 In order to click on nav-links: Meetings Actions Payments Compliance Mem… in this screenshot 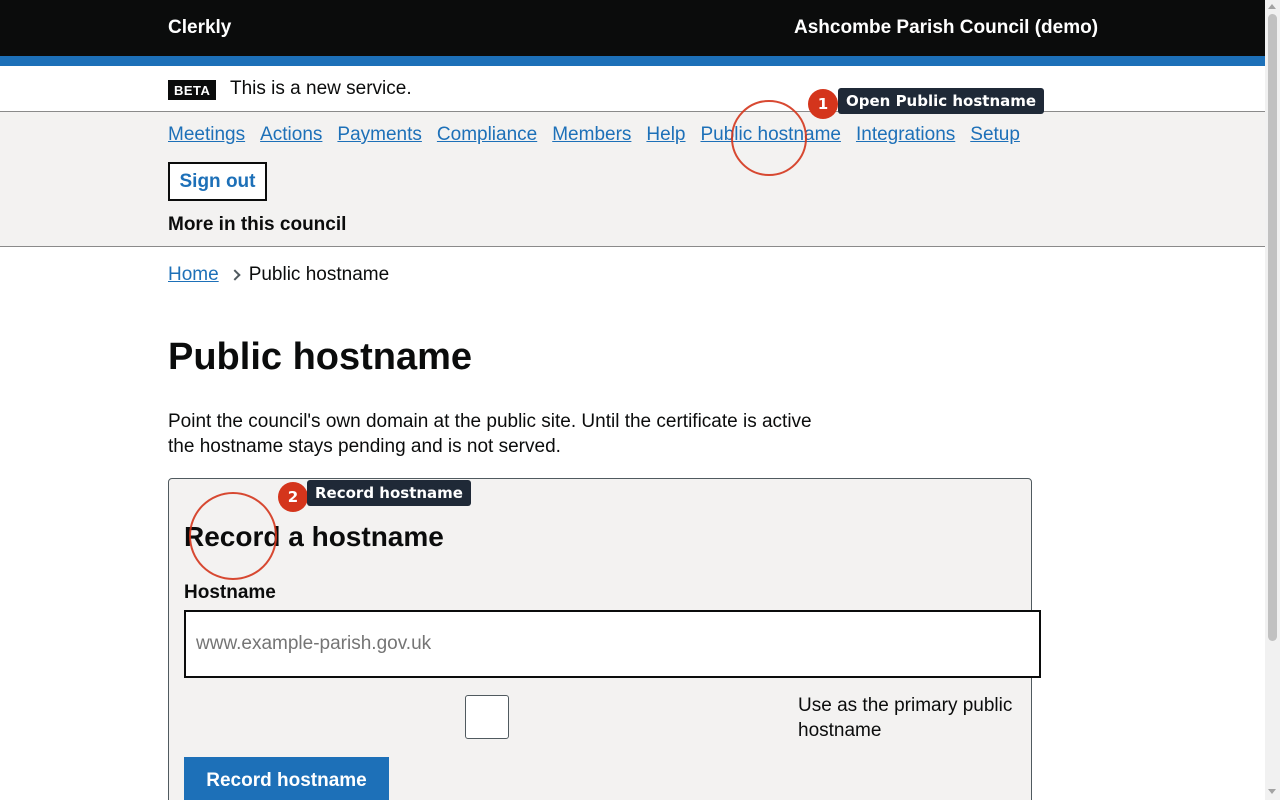, I will do `click(601, 136)`.